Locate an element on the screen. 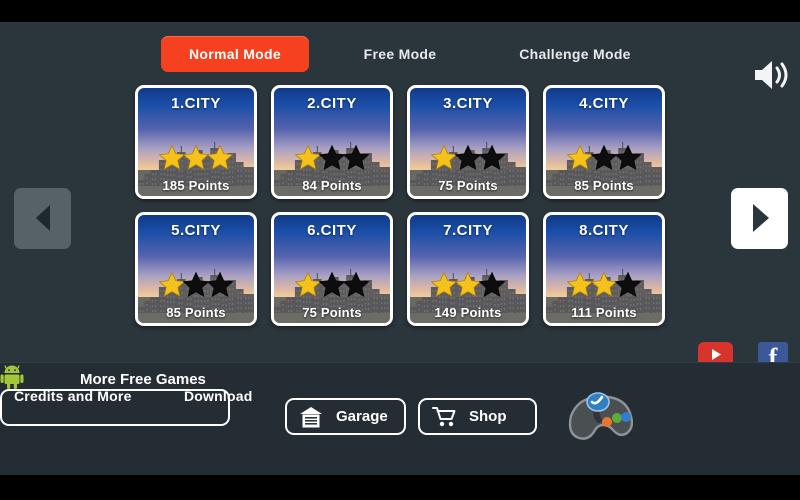 Image resolution: width=800 pixels, height=500 pixels. level-points: 84 Points is located at coordinates (332, 185).